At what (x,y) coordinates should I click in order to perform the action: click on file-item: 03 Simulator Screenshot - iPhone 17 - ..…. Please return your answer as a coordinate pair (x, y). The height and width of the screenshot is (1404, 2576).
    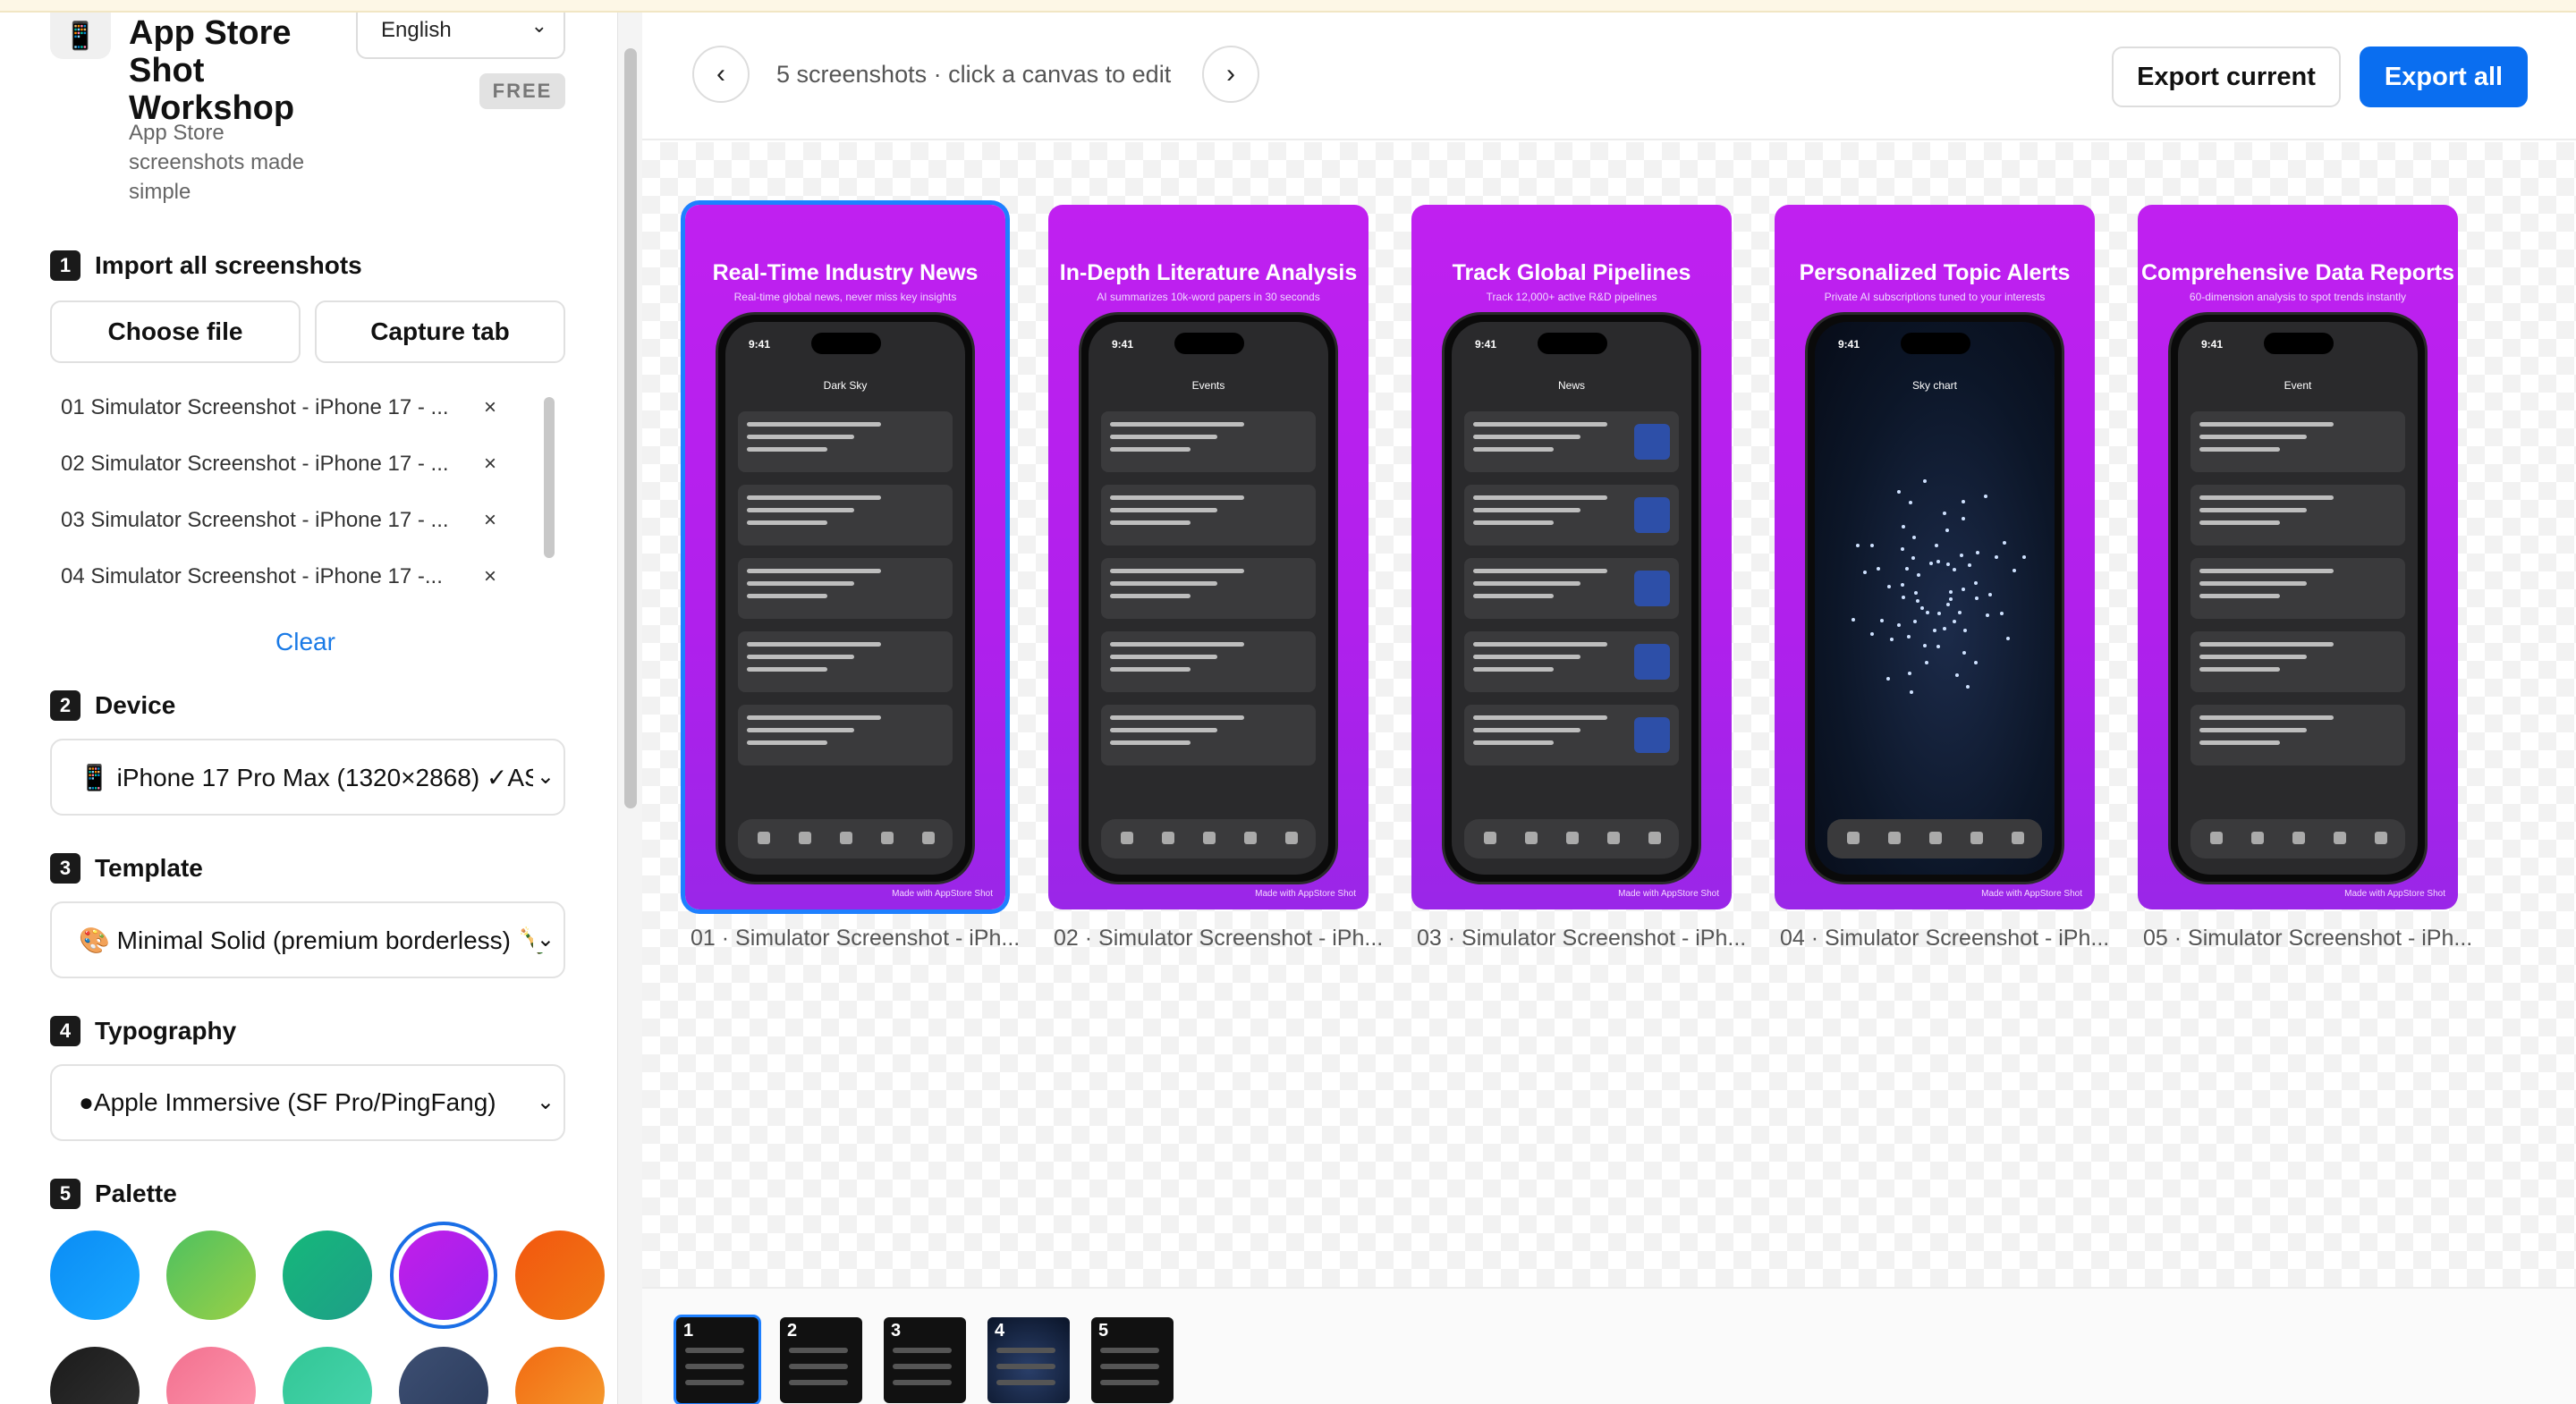
    Looking at the image, I should click on (309, 520).